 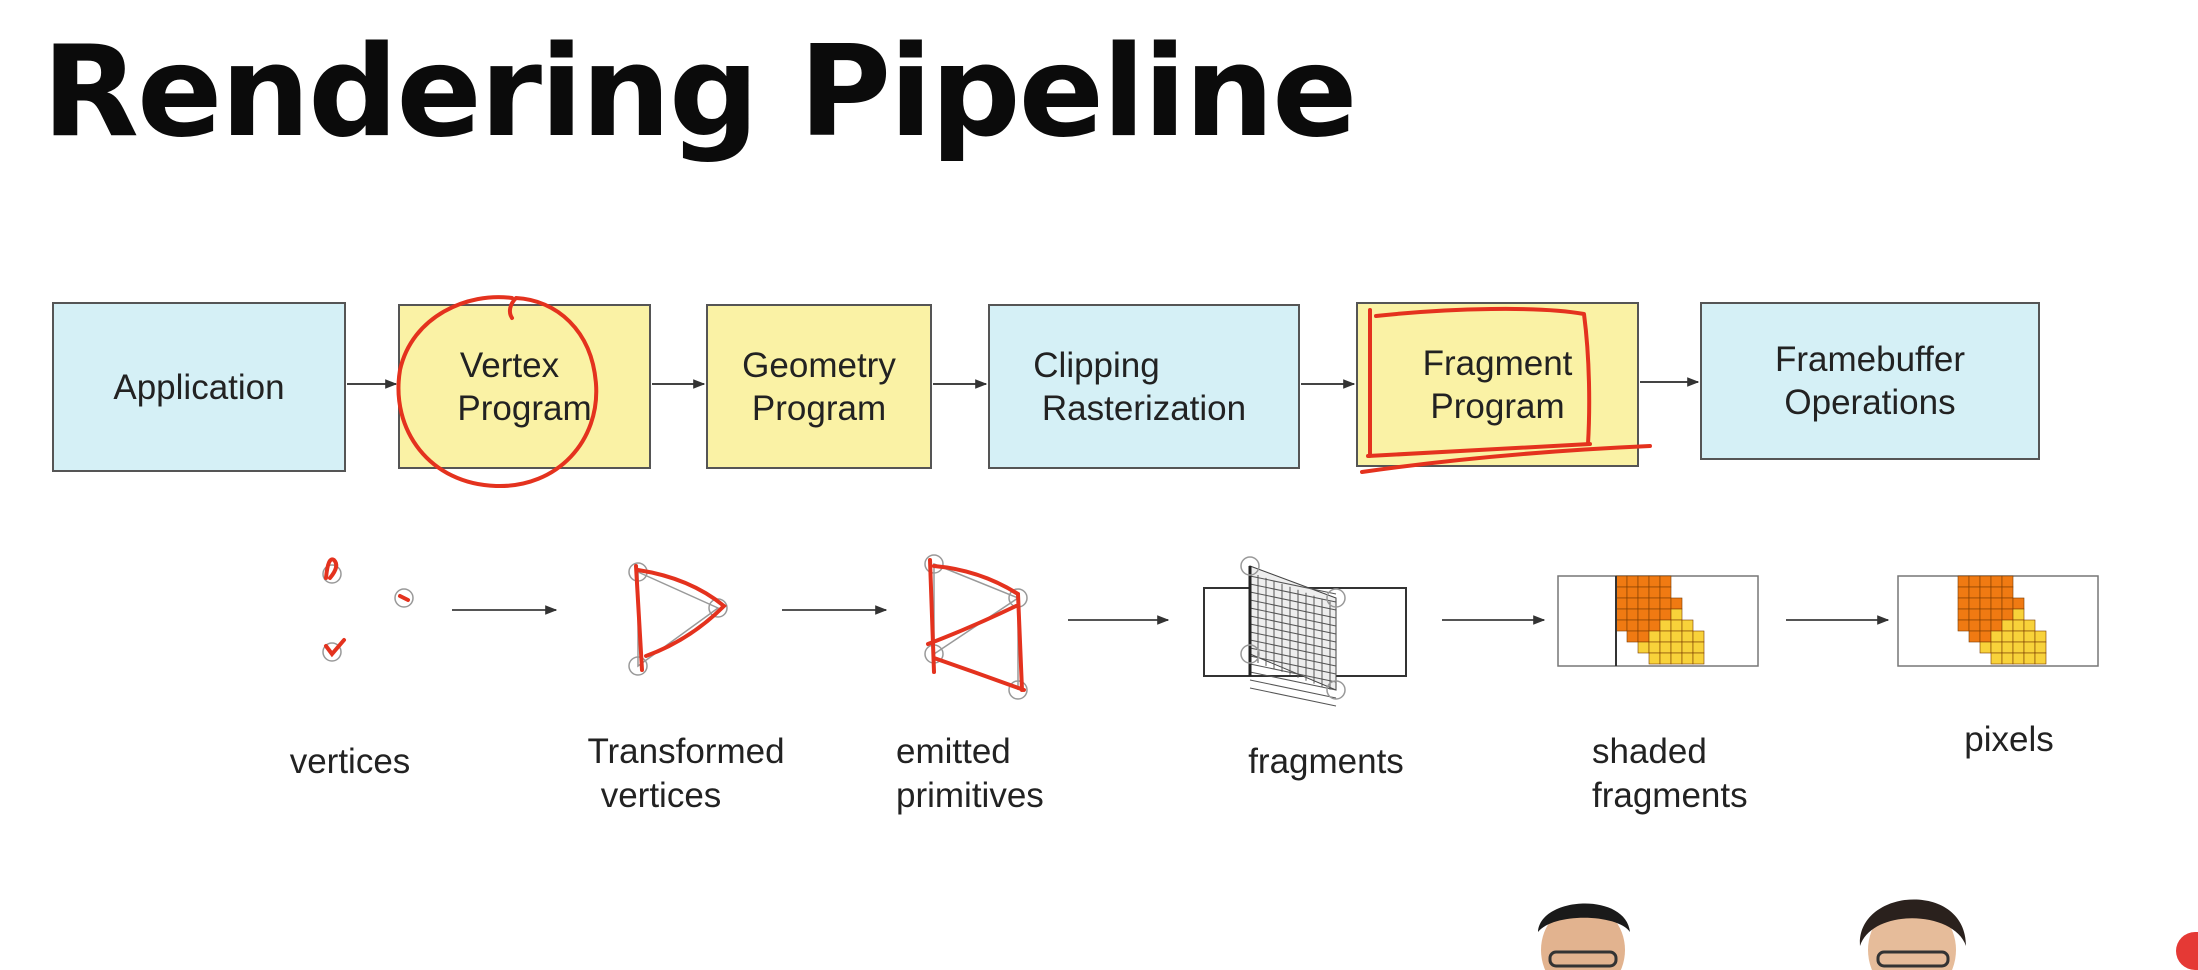 What do you see at coordinates (368, 609) in the screenshot?
I see `vertices-illustration` at bounding box center [368, 609].